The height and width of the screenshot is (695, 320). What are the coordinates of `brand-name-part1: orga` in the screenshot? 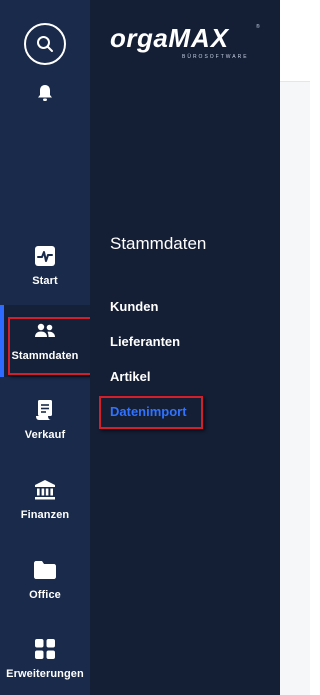 It's located at (139, 38).